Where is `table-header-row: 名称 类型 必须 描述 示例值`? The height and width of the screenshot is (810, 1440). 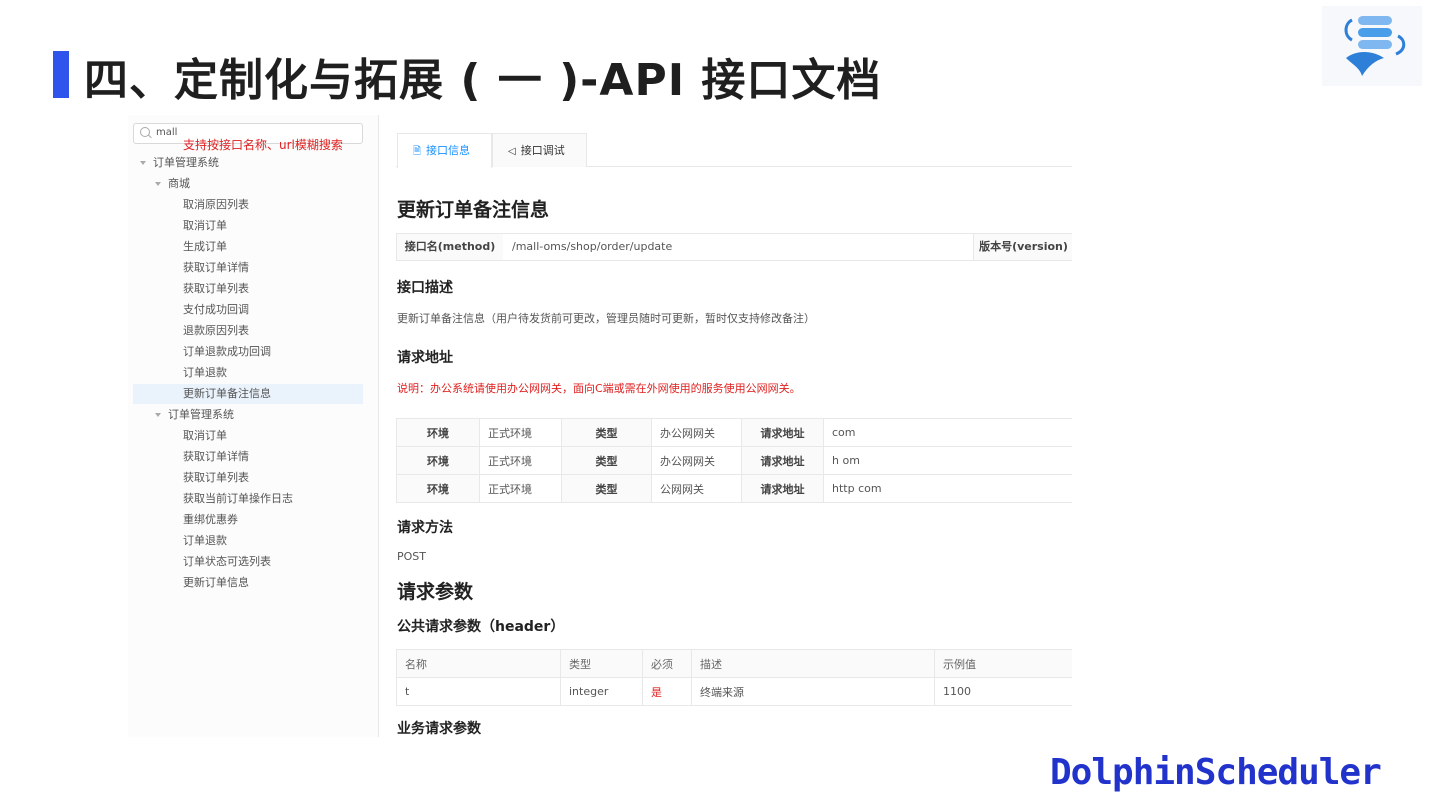
table-header-row: 名称 类型 必须 描述 示例值 is located at coordinates (734, 663).